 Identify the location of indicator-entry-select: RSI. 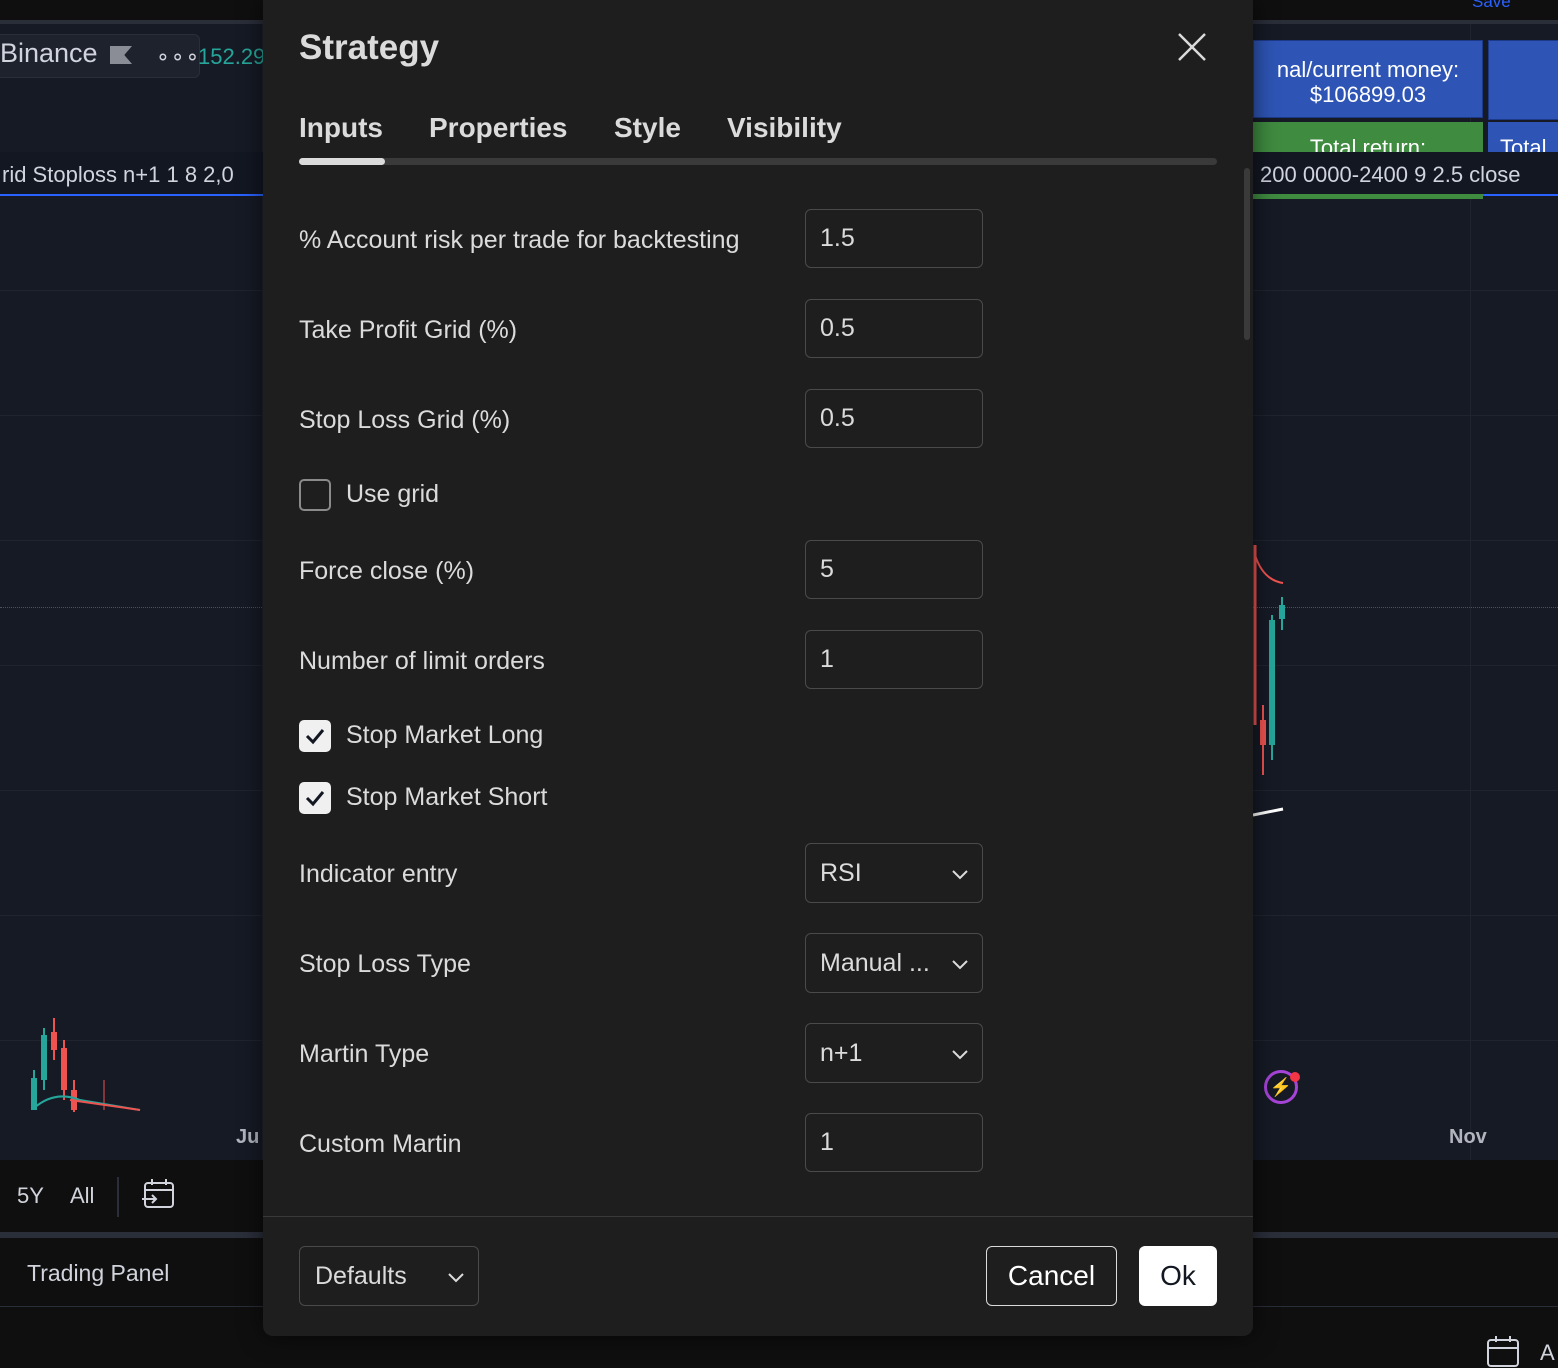
(894, 873).